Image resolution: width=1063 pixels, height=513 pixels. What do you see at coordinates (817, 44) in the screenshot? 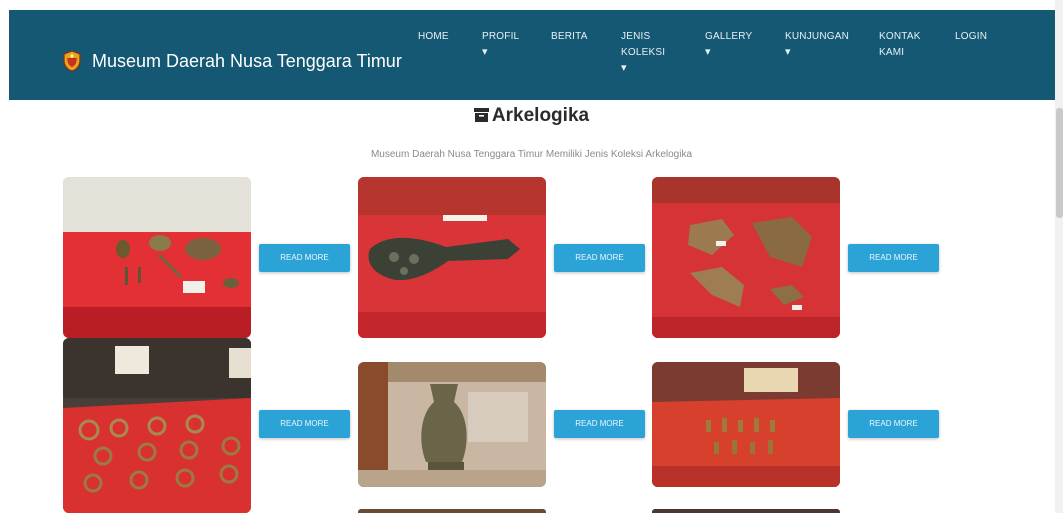
I see `nav-kunjungan: KUNJUNGAN ▾` at bounding box center [817, 44].